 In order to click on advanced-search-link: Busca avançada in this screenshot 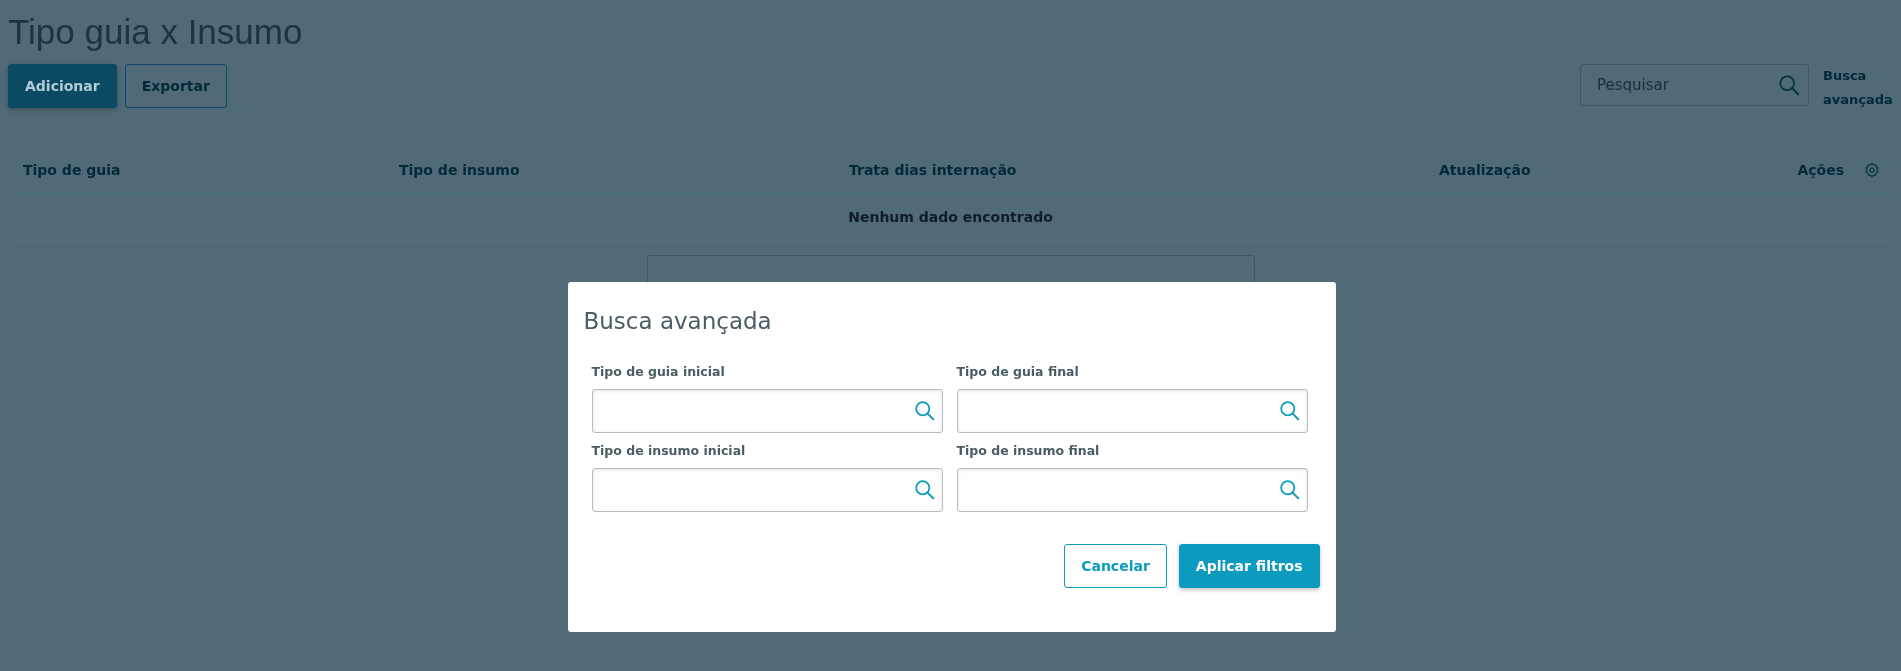, I will do `click(1858, 88)`.